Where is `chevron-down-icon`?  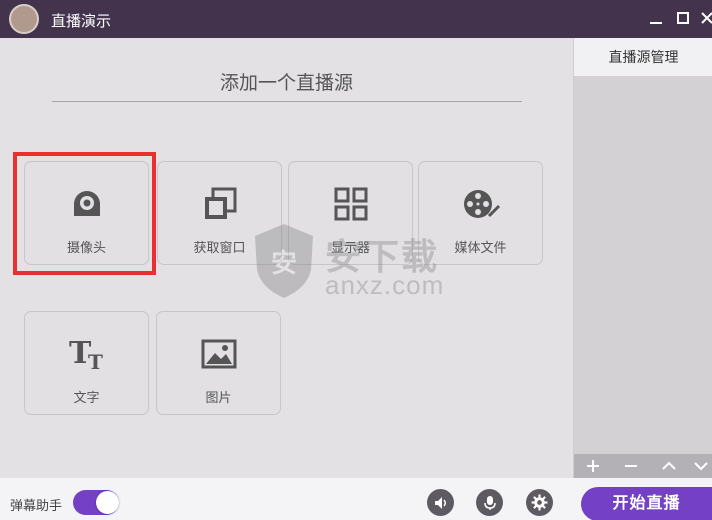
chevron-down-icon is located at coordinates (700, 466).